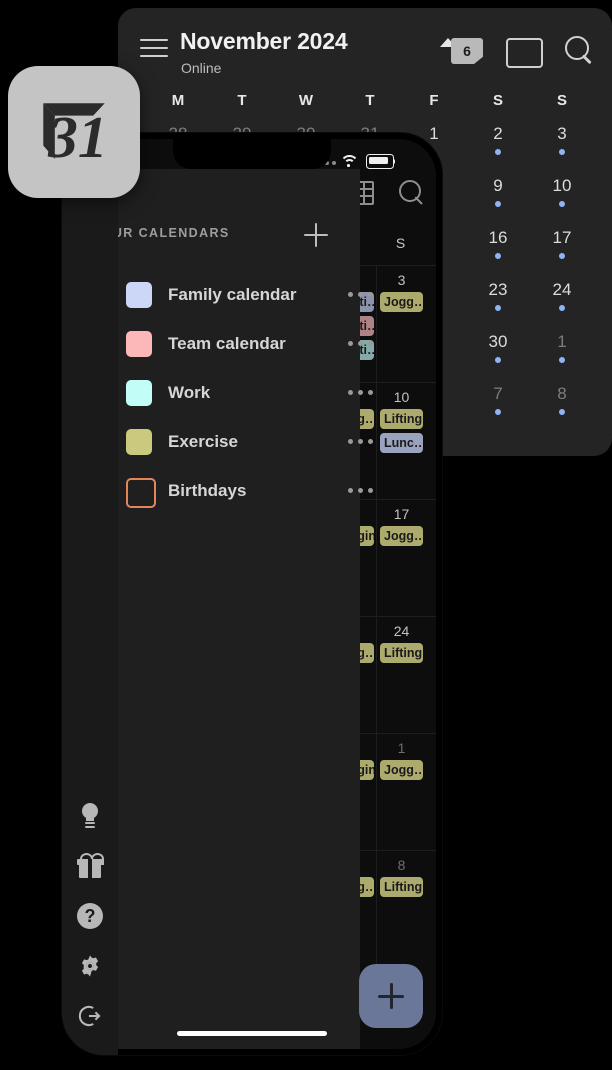  What do you see at coordinates (90, 866) in the screenshot?
I see `gift-icon` at bounding box center [90, 866].